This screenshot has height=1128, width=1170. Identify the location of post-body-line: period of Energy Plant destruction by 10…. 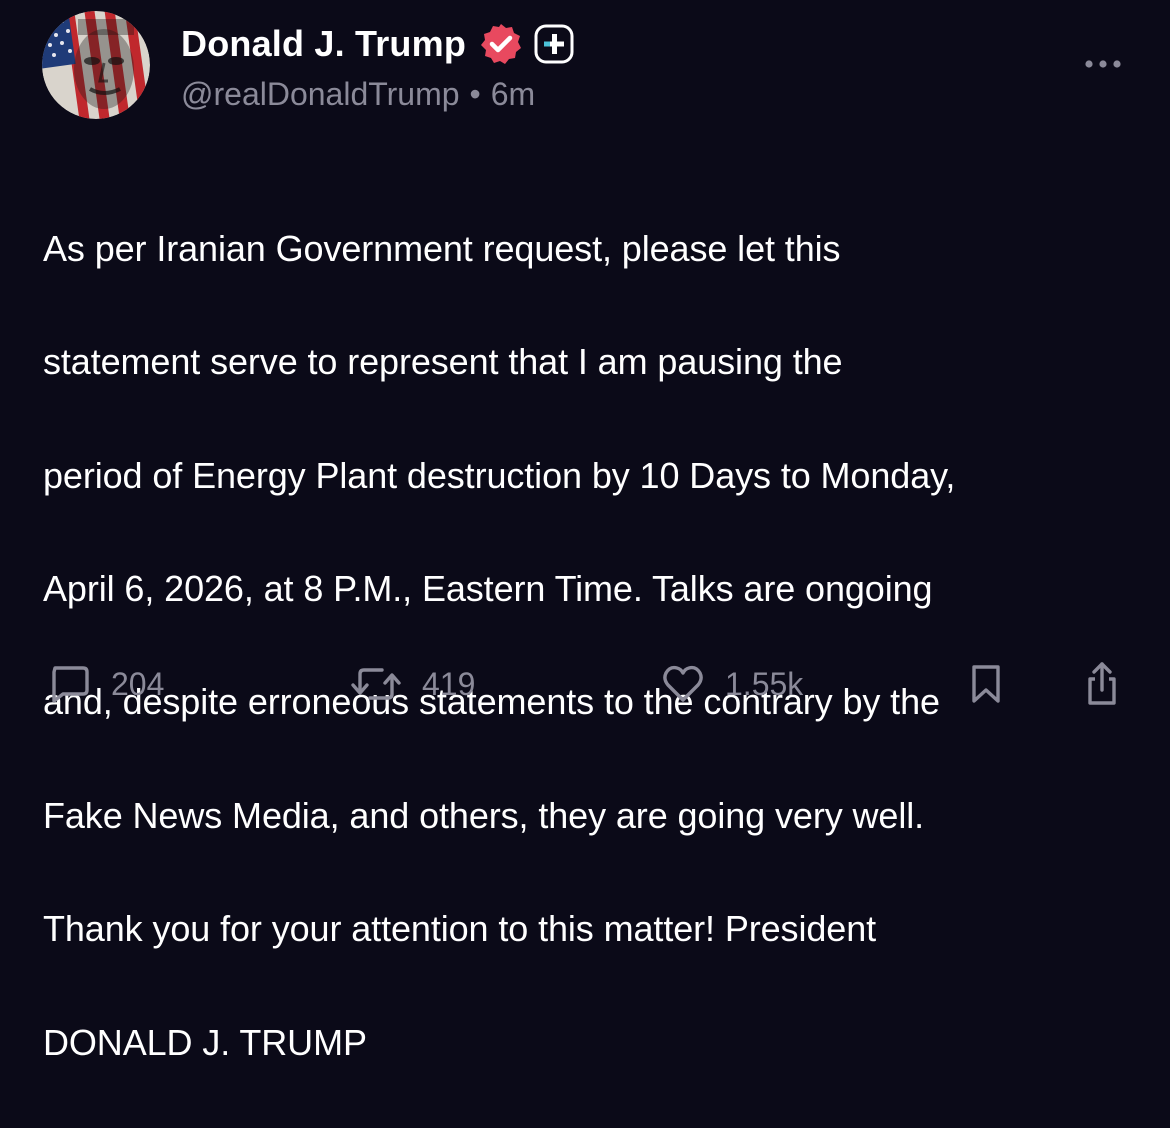
(499, 475).